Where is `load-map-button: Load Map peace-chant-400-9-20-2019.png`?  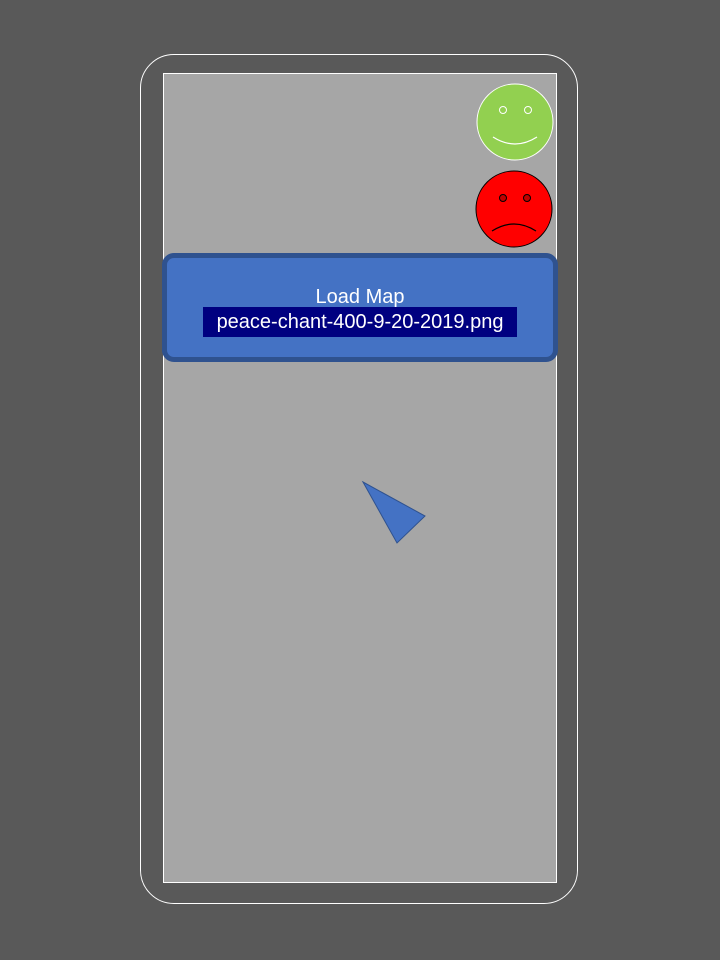
load-map-button: Load Map peace-chant-400-9-20-2019.png is located at coordinates (360, 307).